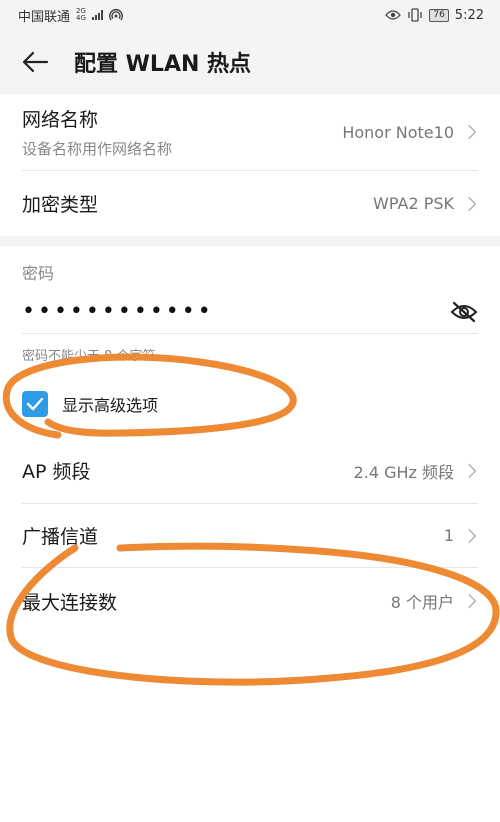  What do you see at coordinates (393, 15) in the screenshot?
I see `eye-comfort-icon` at bounding box center [393, 15].